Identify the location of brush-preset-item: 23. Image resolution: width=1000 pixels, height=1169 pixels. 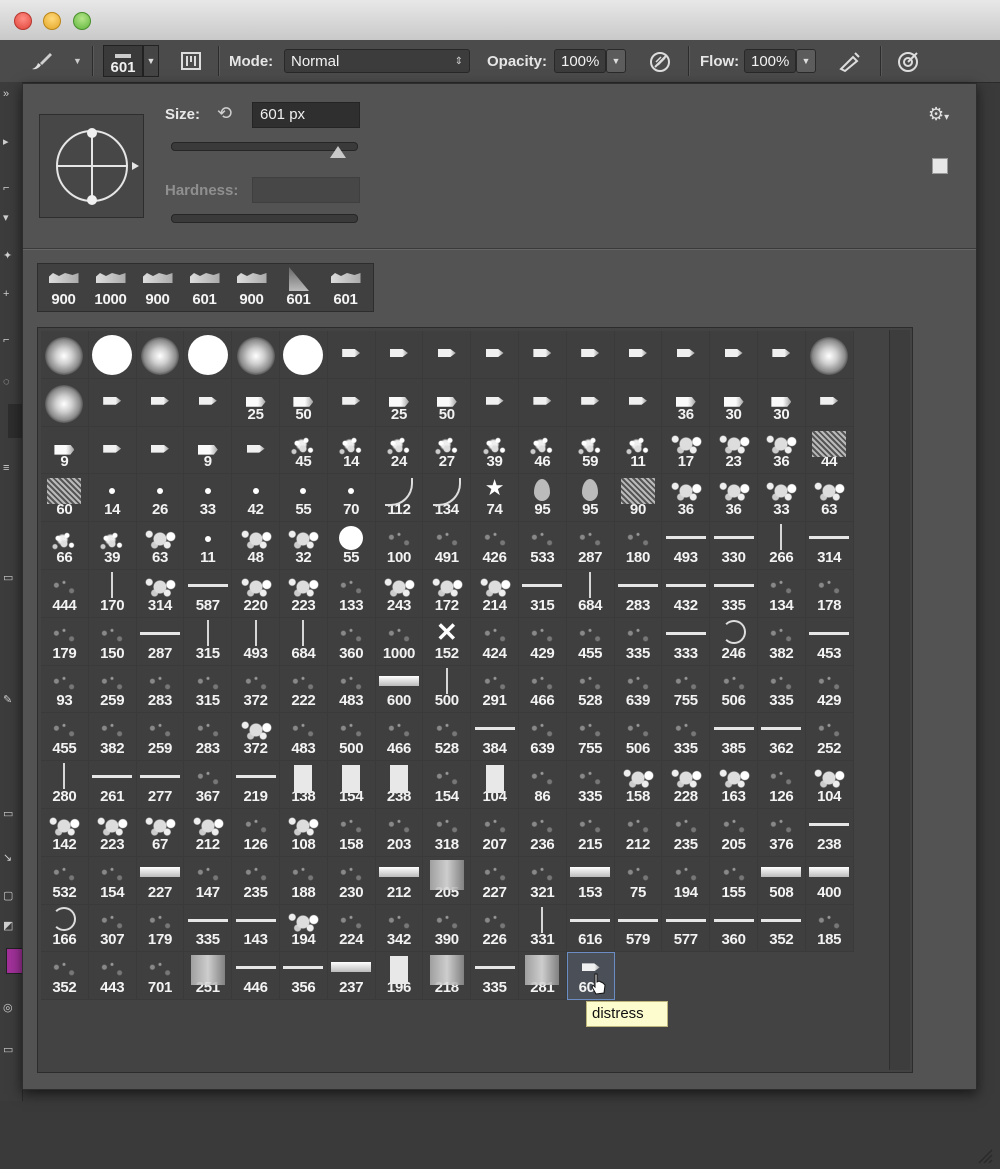
(734, 450).